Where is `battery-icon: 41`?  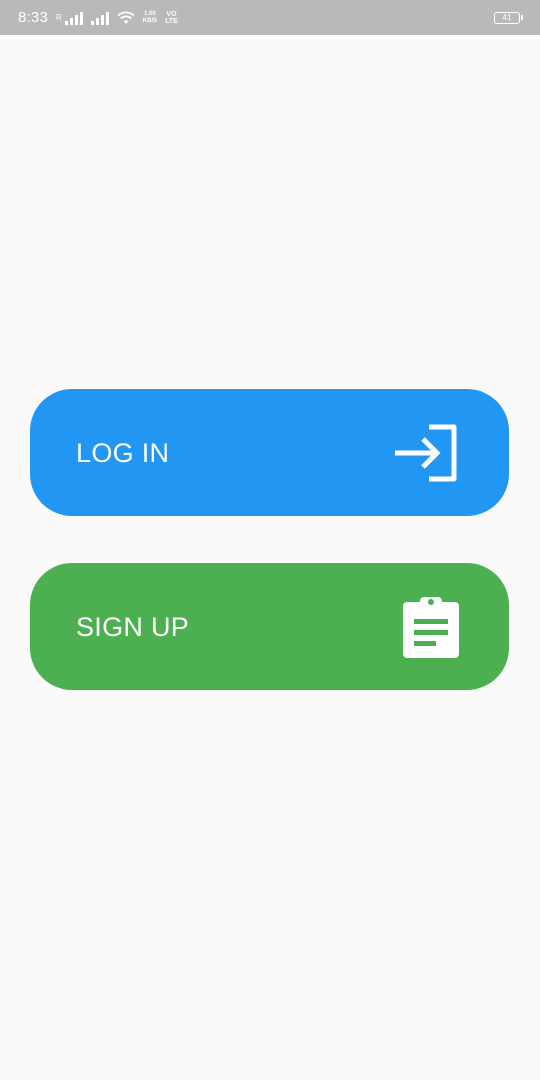
battery-icon: 41 is located at coordinates (508, 18).